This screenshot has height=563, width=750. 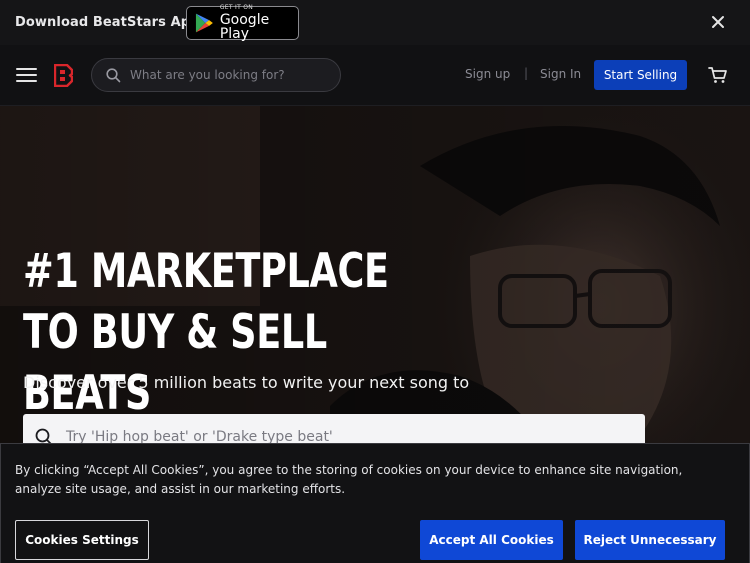 What do you see at coordinates (718, 22) in the screenshot?
I see `close-icon` at bounding box center [718, 22].